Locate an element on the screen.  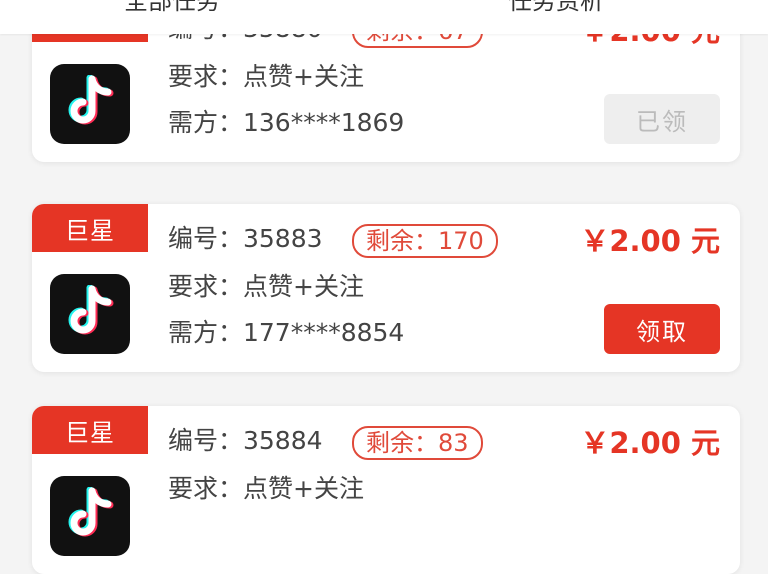
remaining-badge: 剩余：83 is located at coordinates (417, 443).